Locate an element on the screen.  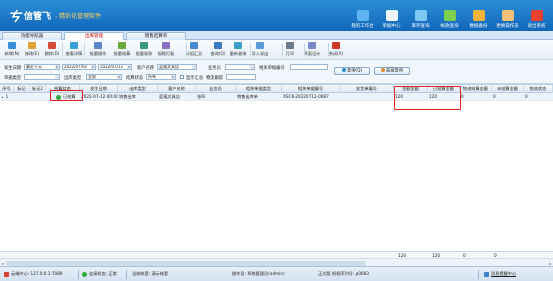
column-header: 序号 is located at coordinates (7, 89).